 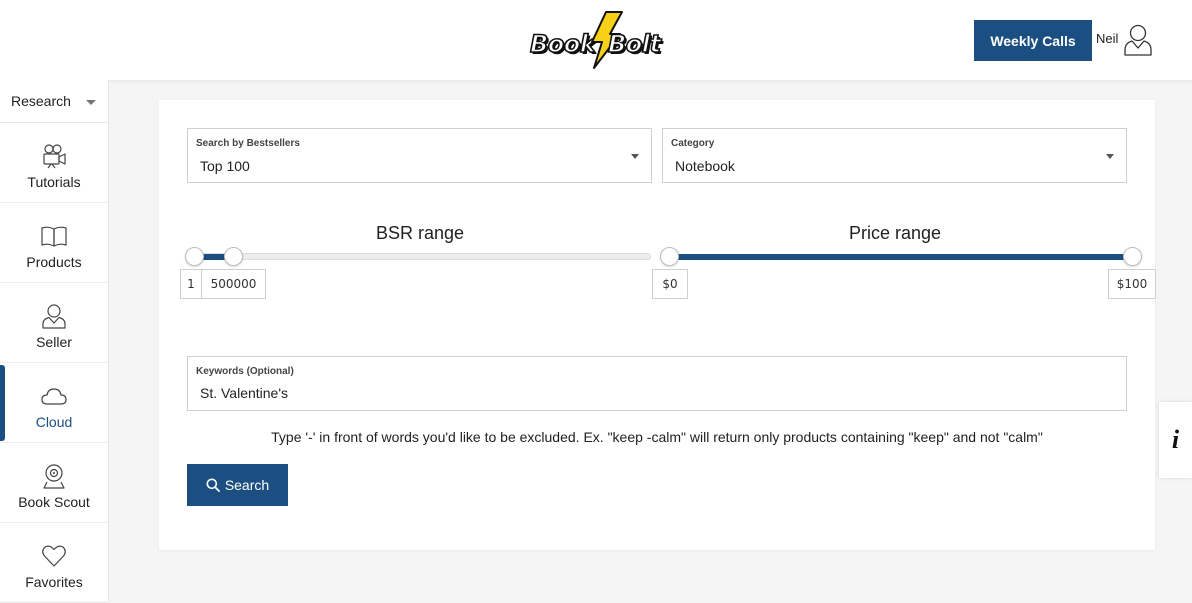 What do you see at coordinates (54, 262) in the screenshot?
I see `sidebar-item-label: Products` at bounding box center [54, 262].